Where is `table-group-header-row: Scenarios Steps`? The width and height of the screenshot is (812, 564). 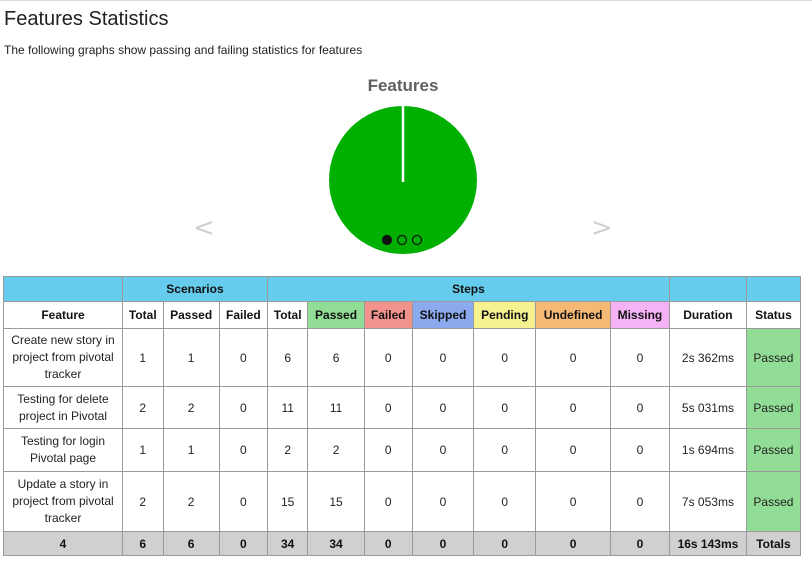
table-group-header-row: Scenarios Steps is located at coordinates (402, 289).